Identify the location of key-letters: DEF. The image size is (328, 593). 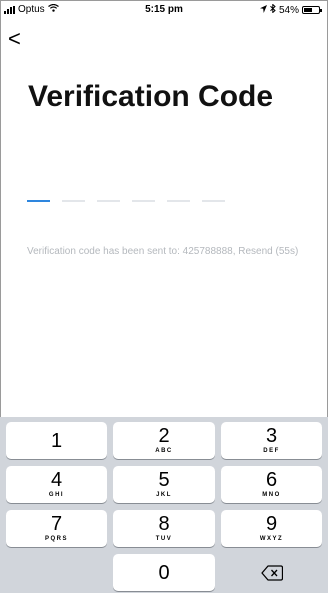
(271, 451).